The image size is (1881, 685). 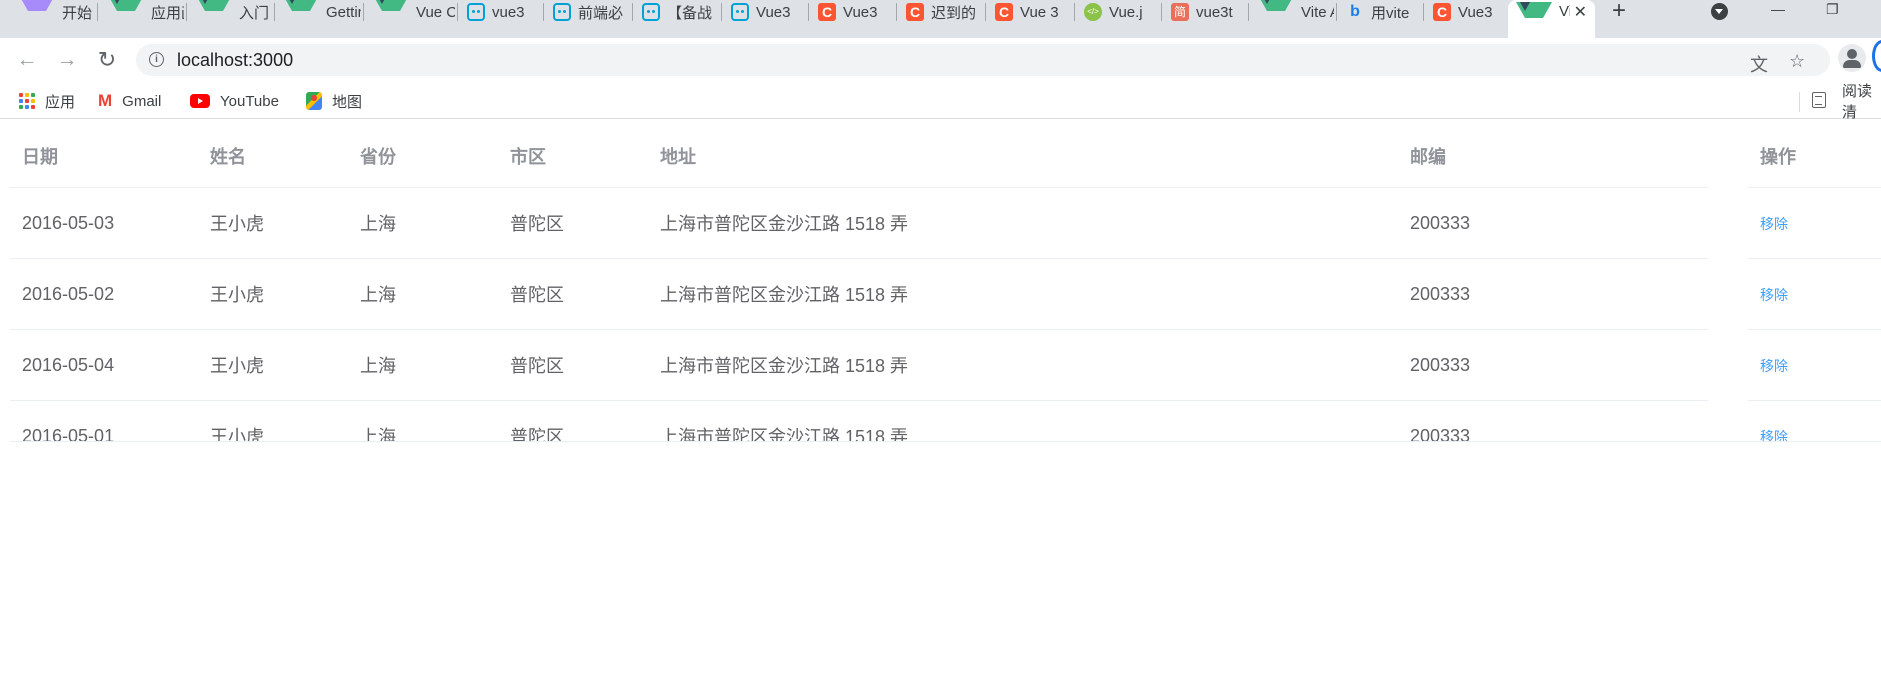 What do you see at coordinates (104, 365) in the screenshot?
I see `cell-date: 2016-05-04` at bounding box center [104, 365].